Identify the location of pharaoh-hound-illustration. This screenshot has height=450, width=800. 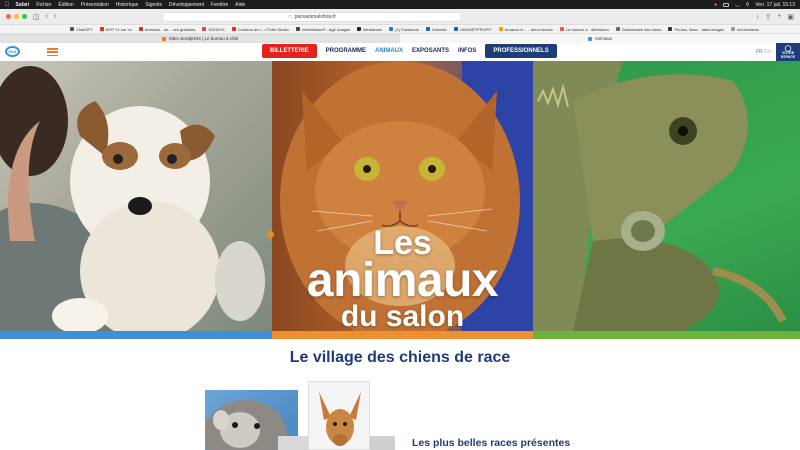
(340, 419).